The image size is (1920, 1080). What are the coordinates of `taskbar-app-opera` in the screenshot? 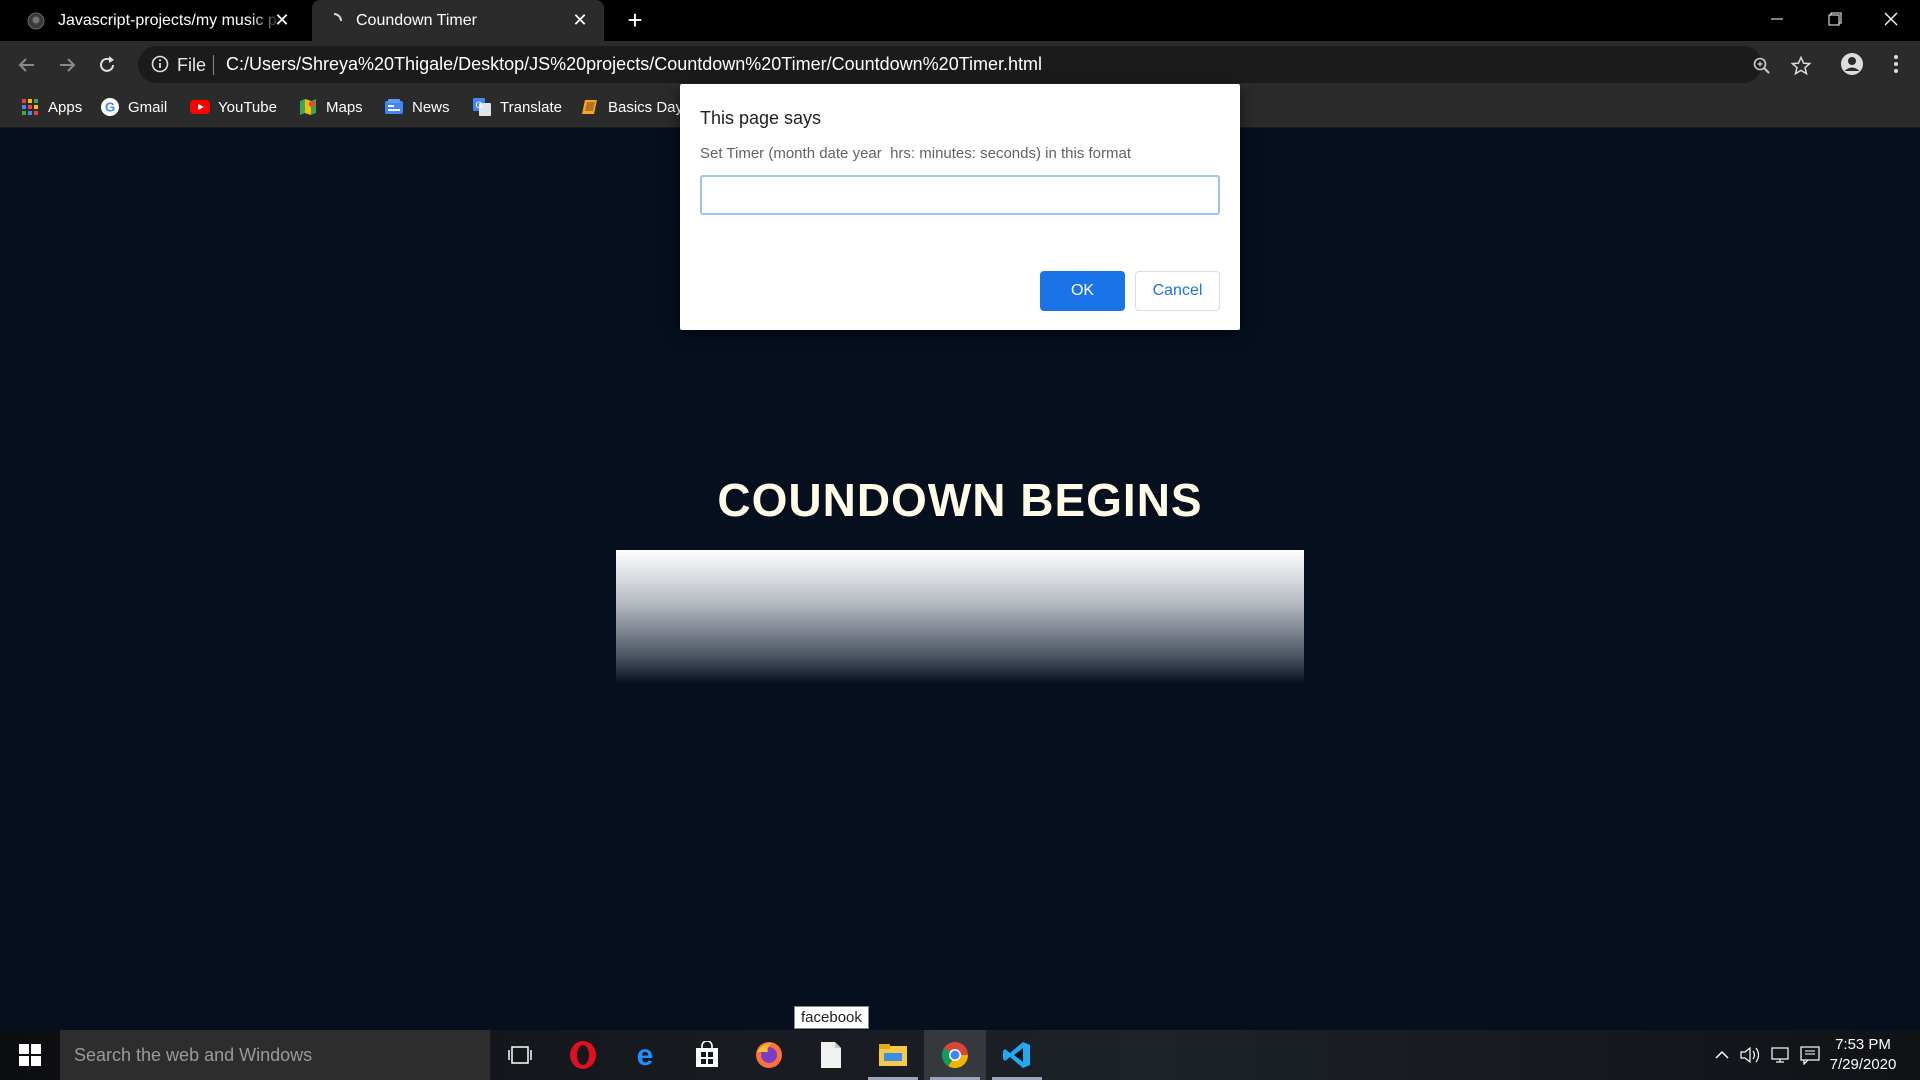 It's located at (583, 1055).